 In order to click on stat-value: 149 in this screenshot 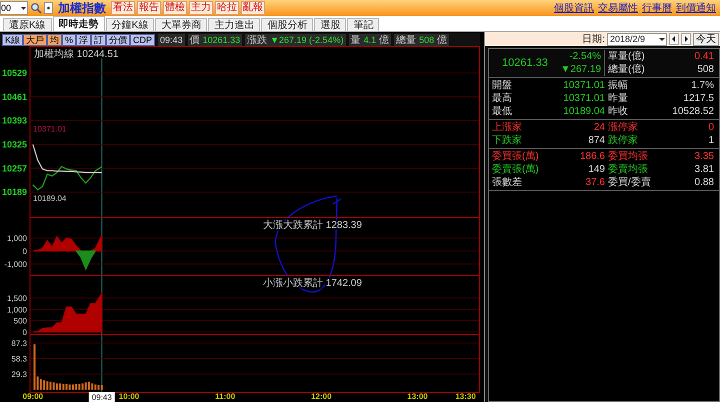, I will do `click(596, 169)`.